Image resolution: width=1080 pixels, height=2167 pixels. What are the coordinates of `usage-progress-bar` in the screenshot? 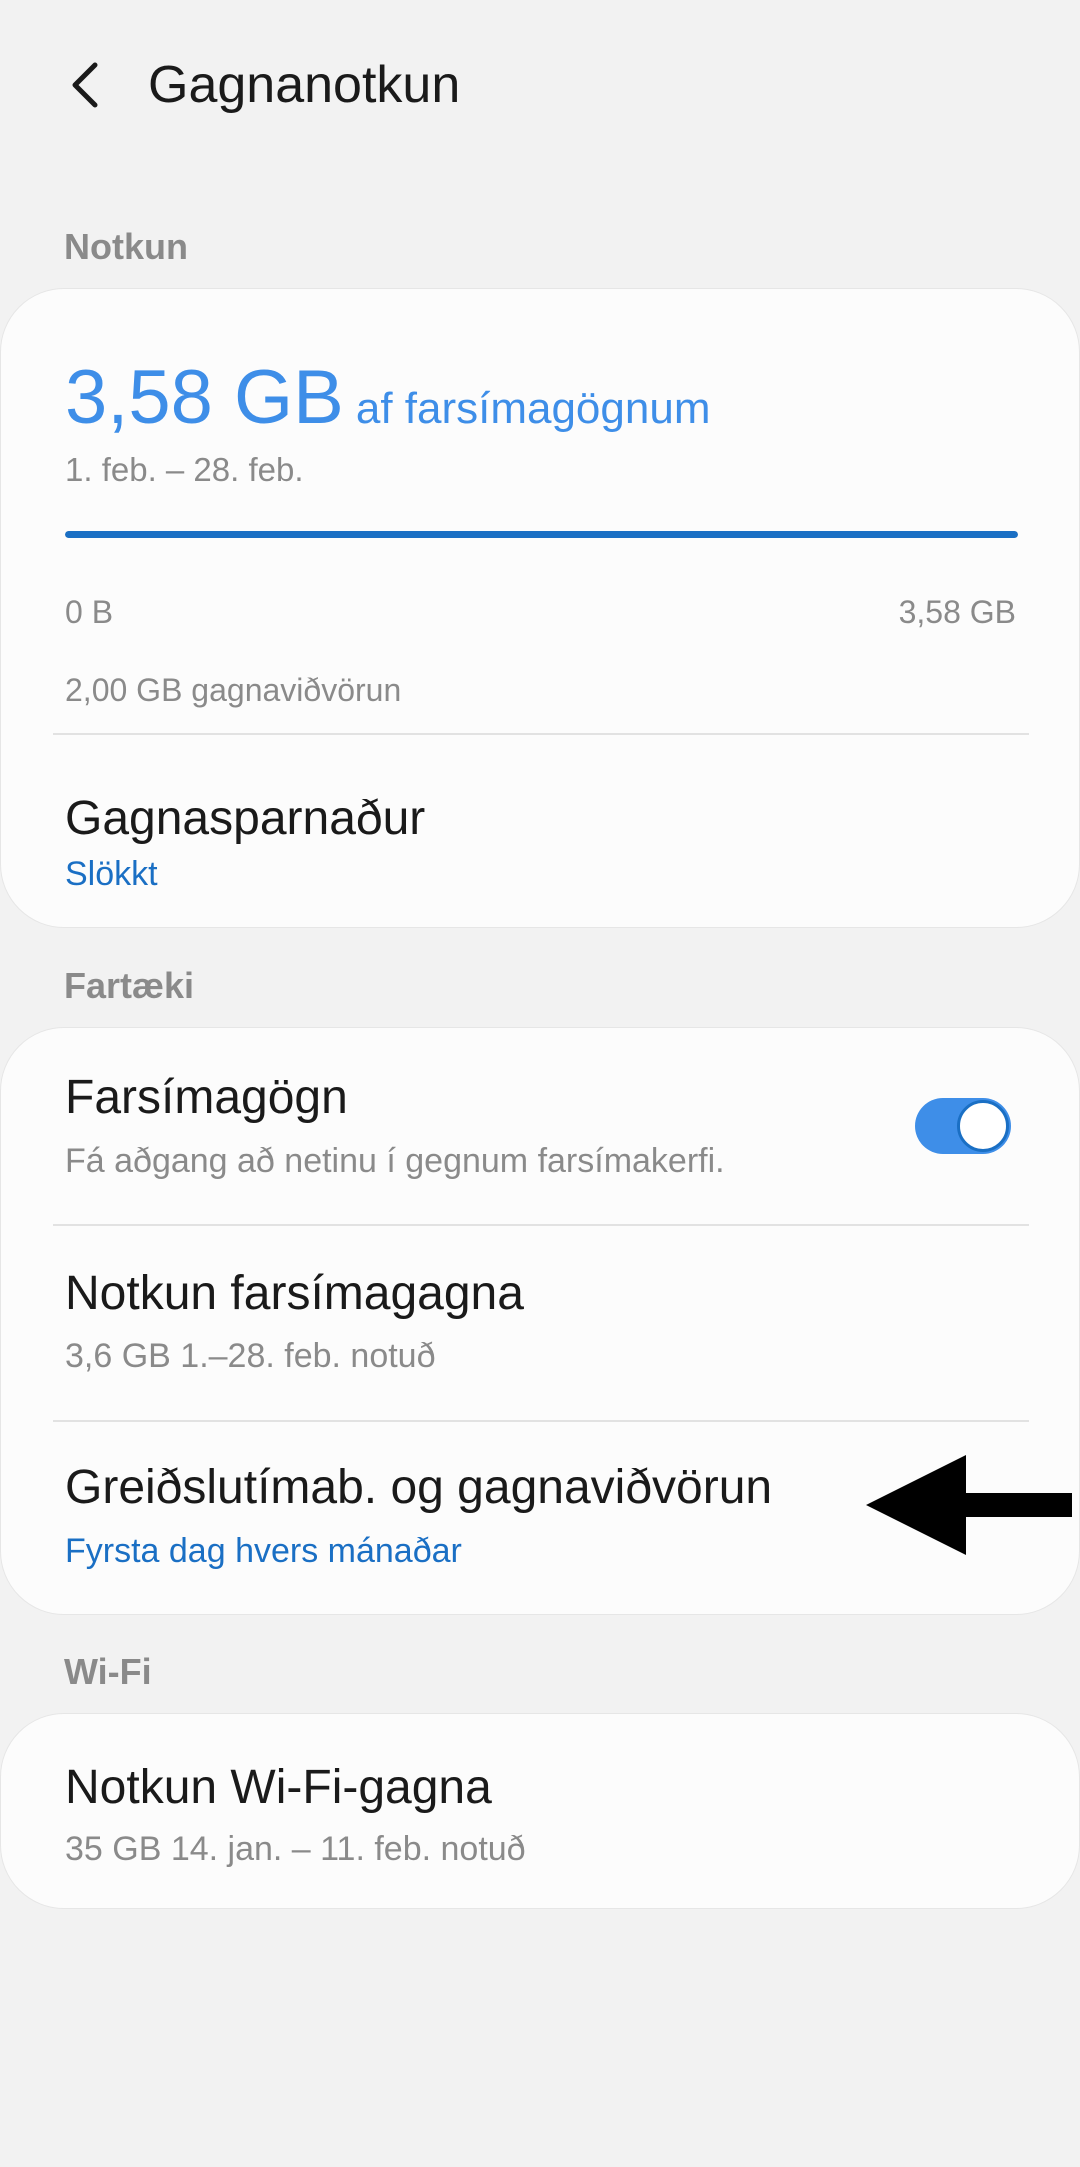 It's located at (541, 534).